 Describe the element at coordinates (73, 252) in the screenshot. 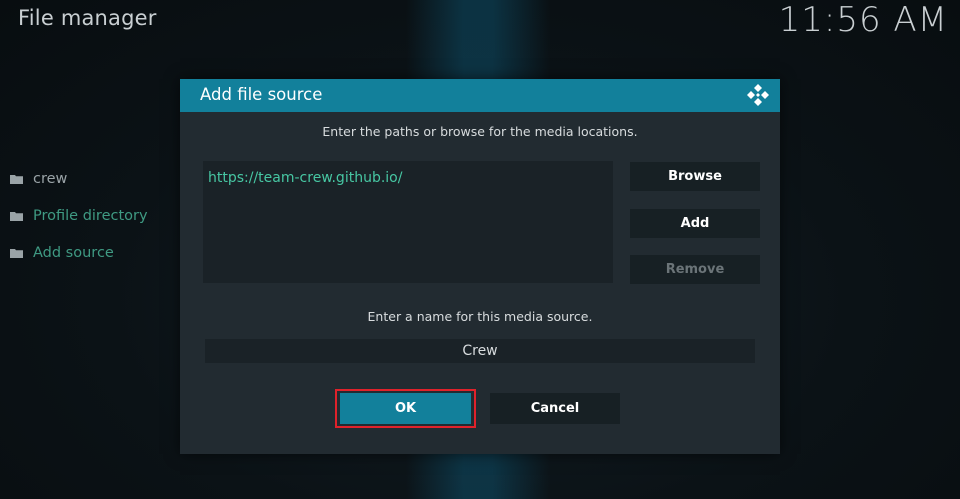

I see `sidebar-item-label: Add source` at that location.